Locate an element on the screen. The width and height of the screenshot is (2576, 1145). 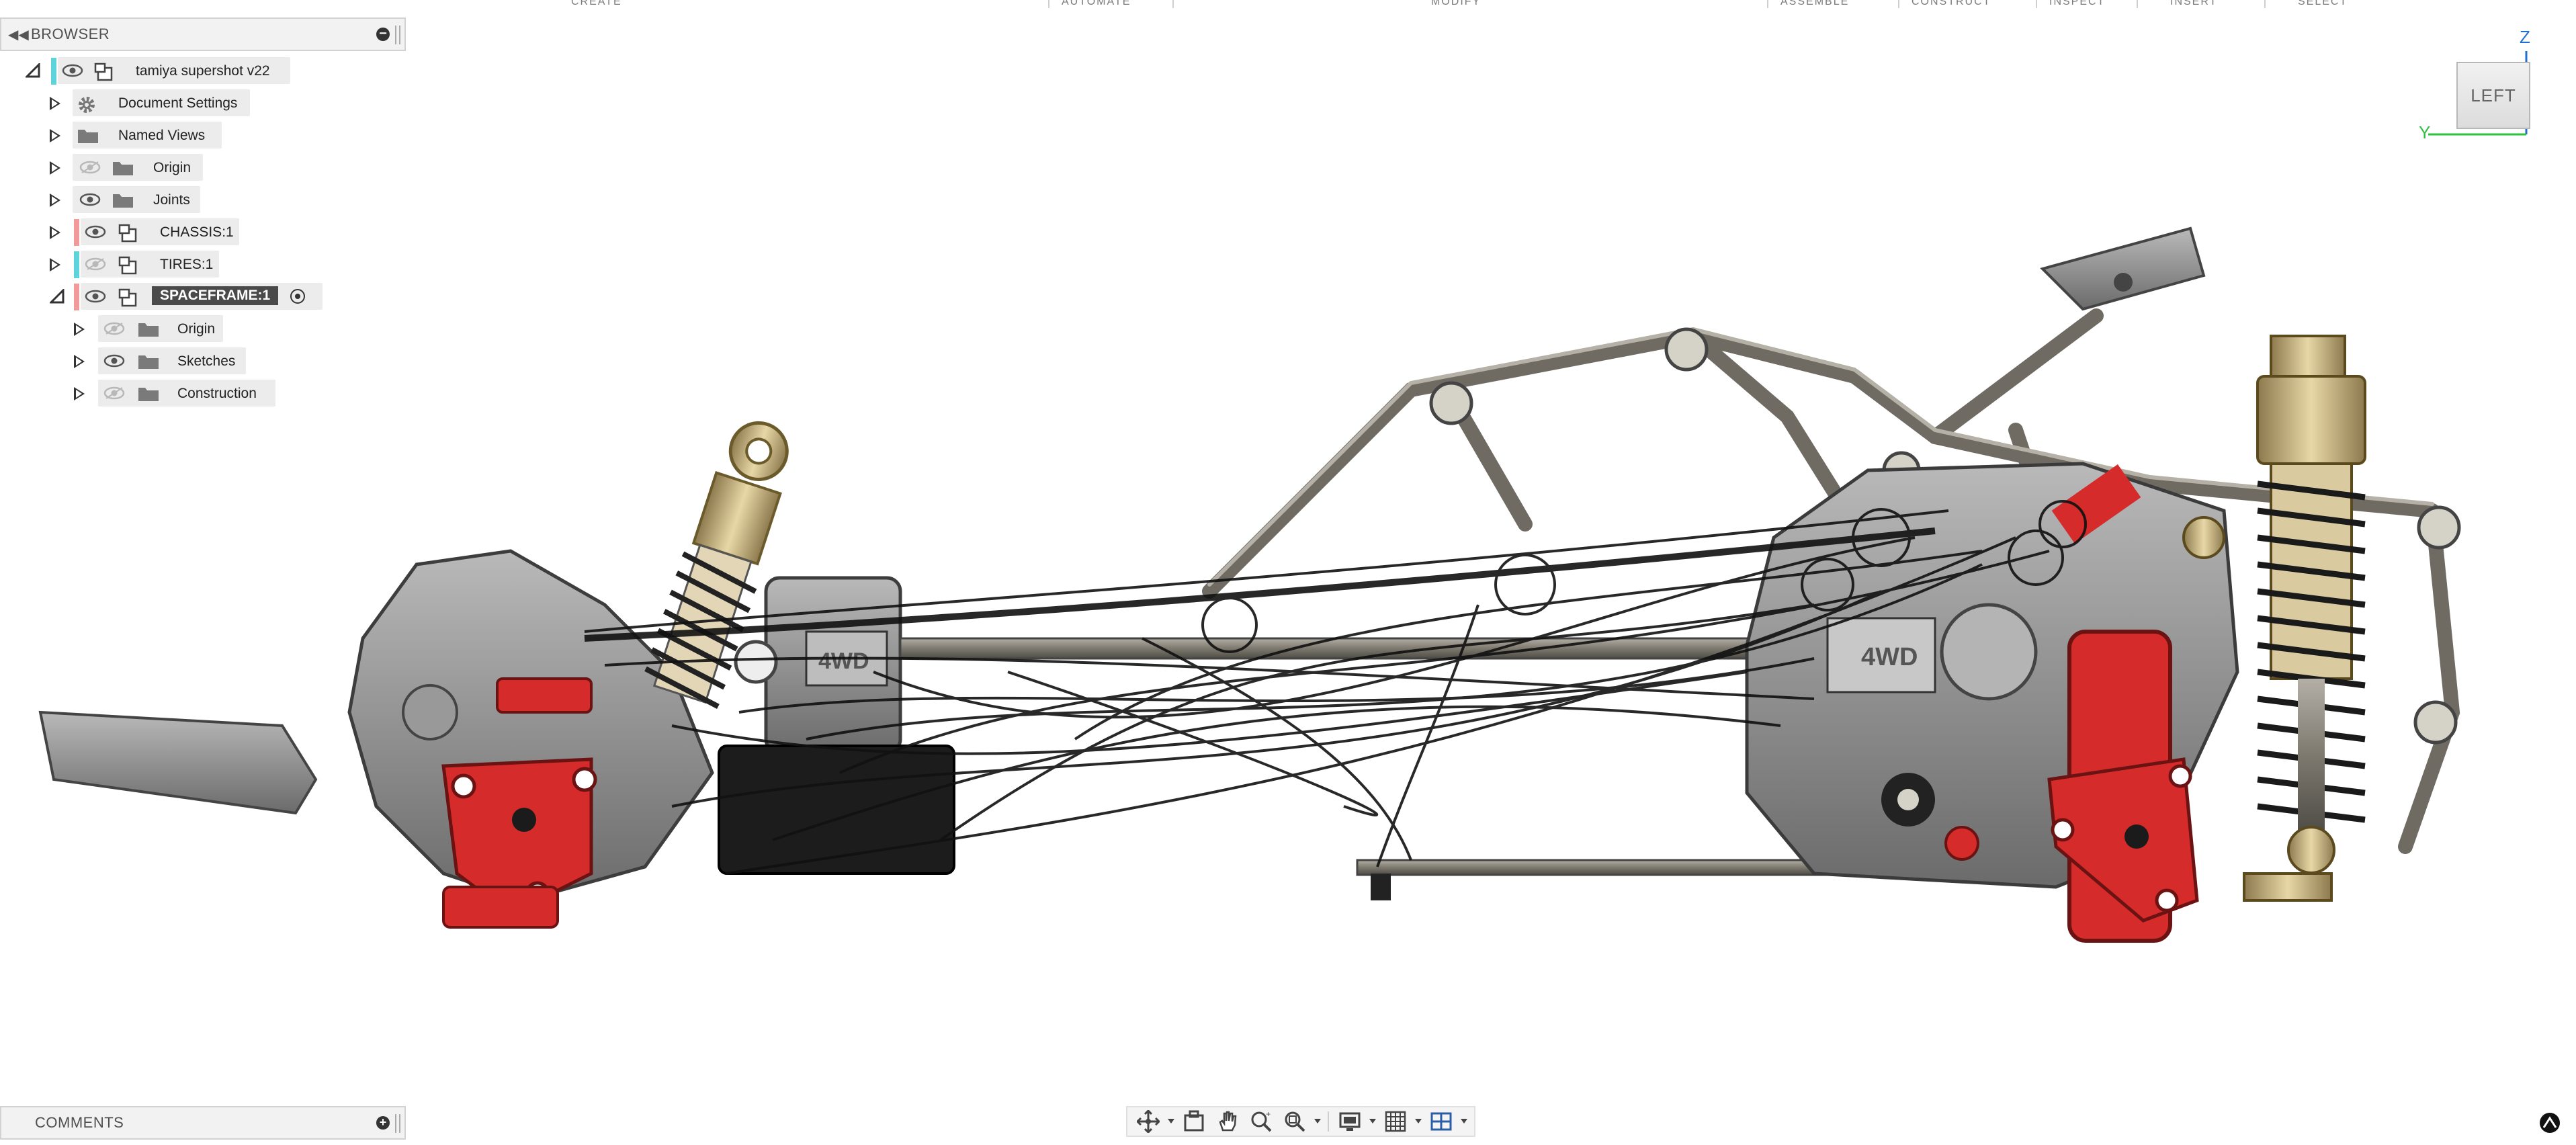
tree-item-label: CHASSIS:1 is located at coordinates (197, 232).